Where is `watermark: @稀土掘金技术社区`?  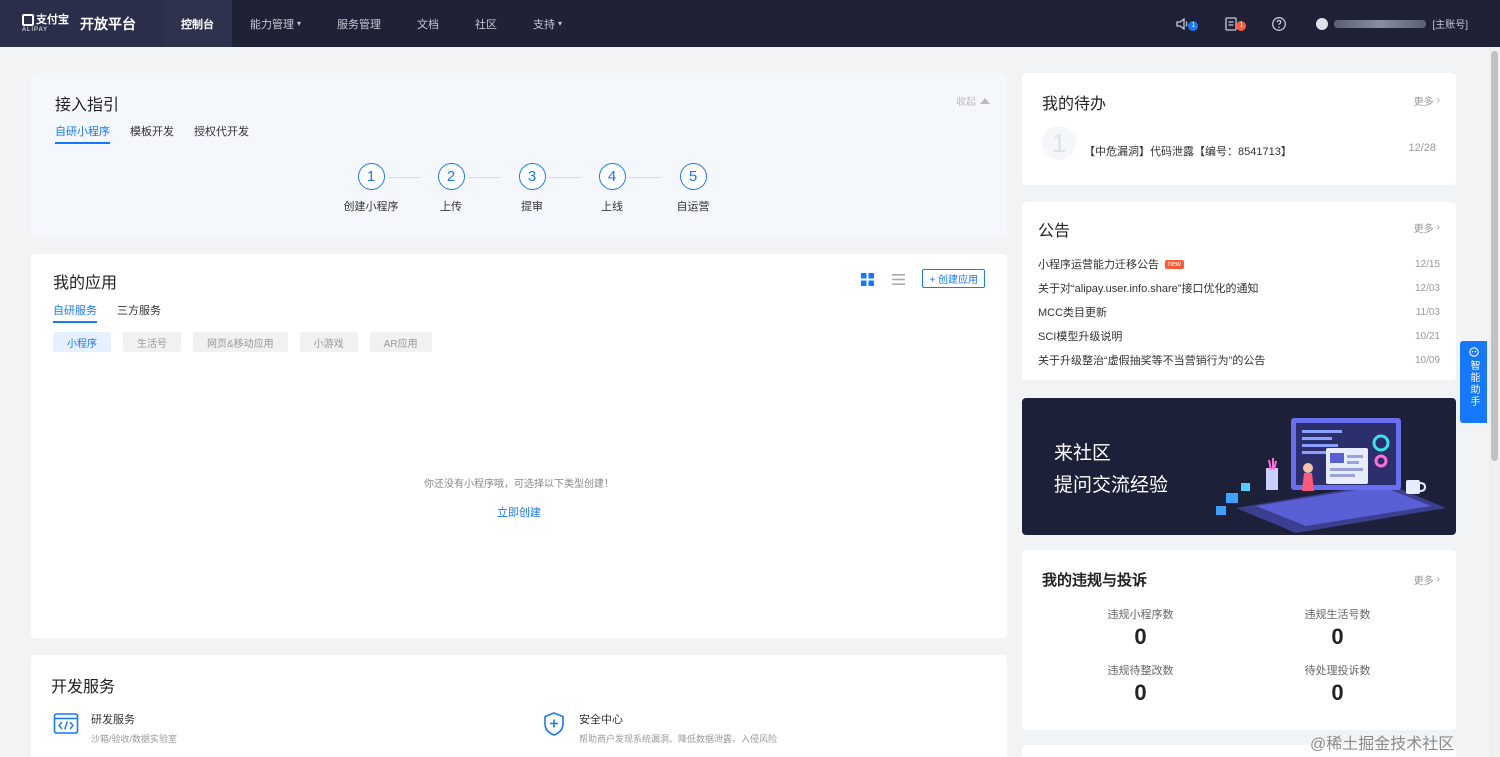 watermark: @稀土掘金技术社区 is located at coordinates (1382, 744).